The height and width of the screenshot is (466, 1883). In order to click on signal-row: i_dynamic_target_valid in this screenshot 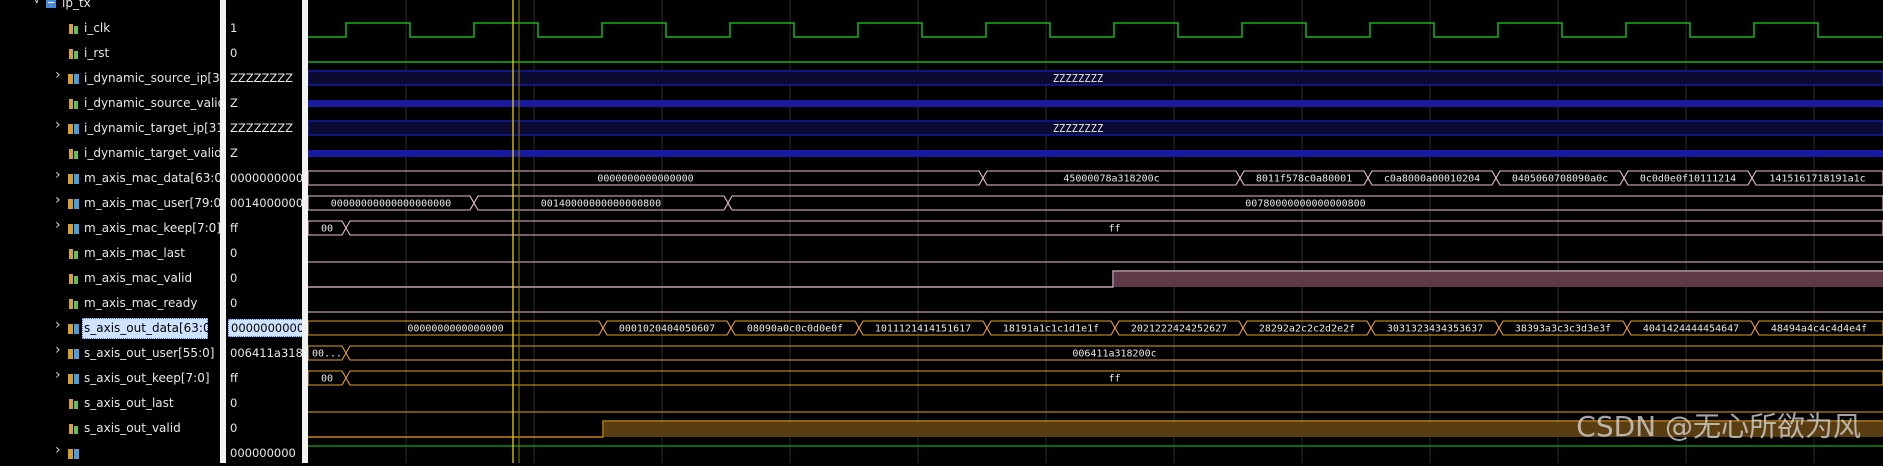, I will do `click(111, 153)`.